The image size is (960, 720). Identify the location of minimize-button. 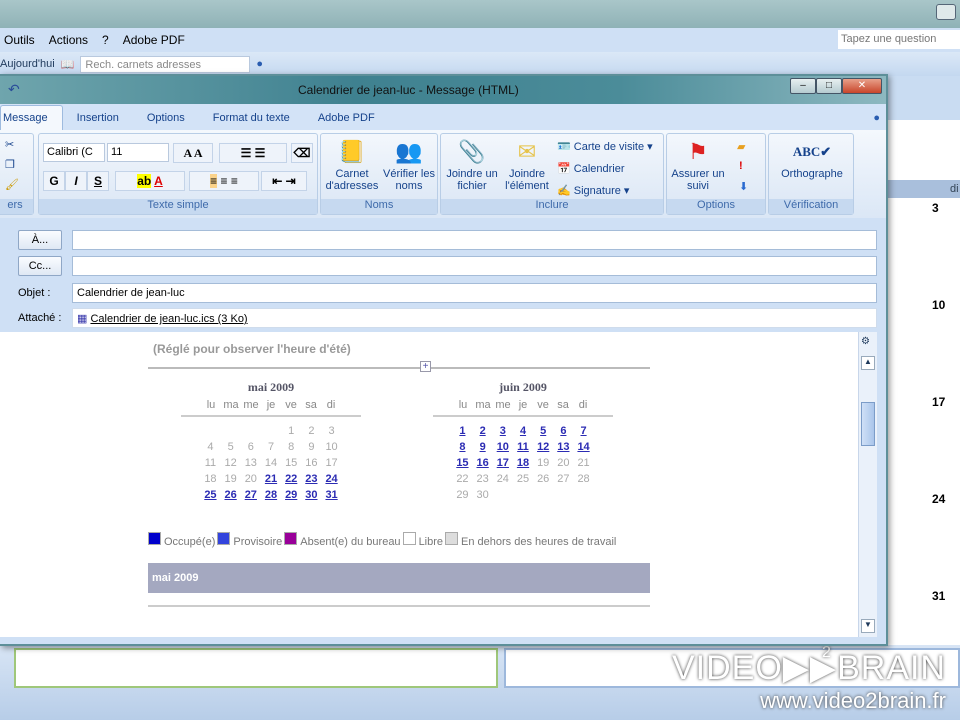
(946, 12).